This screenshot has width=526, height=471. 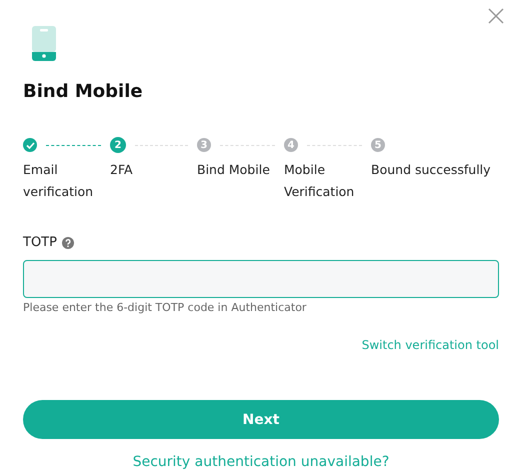 I want to click on security-link: Security authentication unavailable?, so click(x=261, y=462).